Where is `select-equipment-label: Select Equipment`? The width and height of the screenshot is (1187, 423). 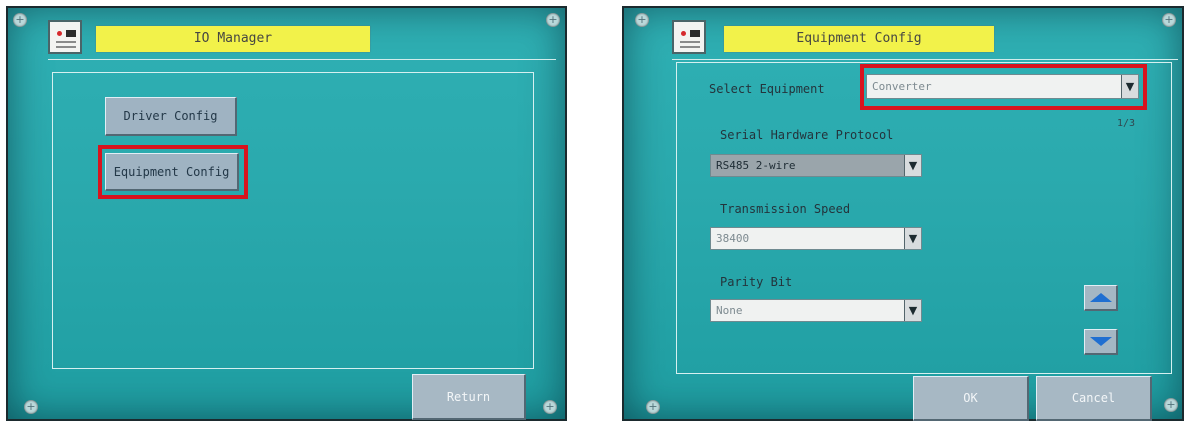 select-equipment-label: Select Equipment is located at coordinates (767, 89).